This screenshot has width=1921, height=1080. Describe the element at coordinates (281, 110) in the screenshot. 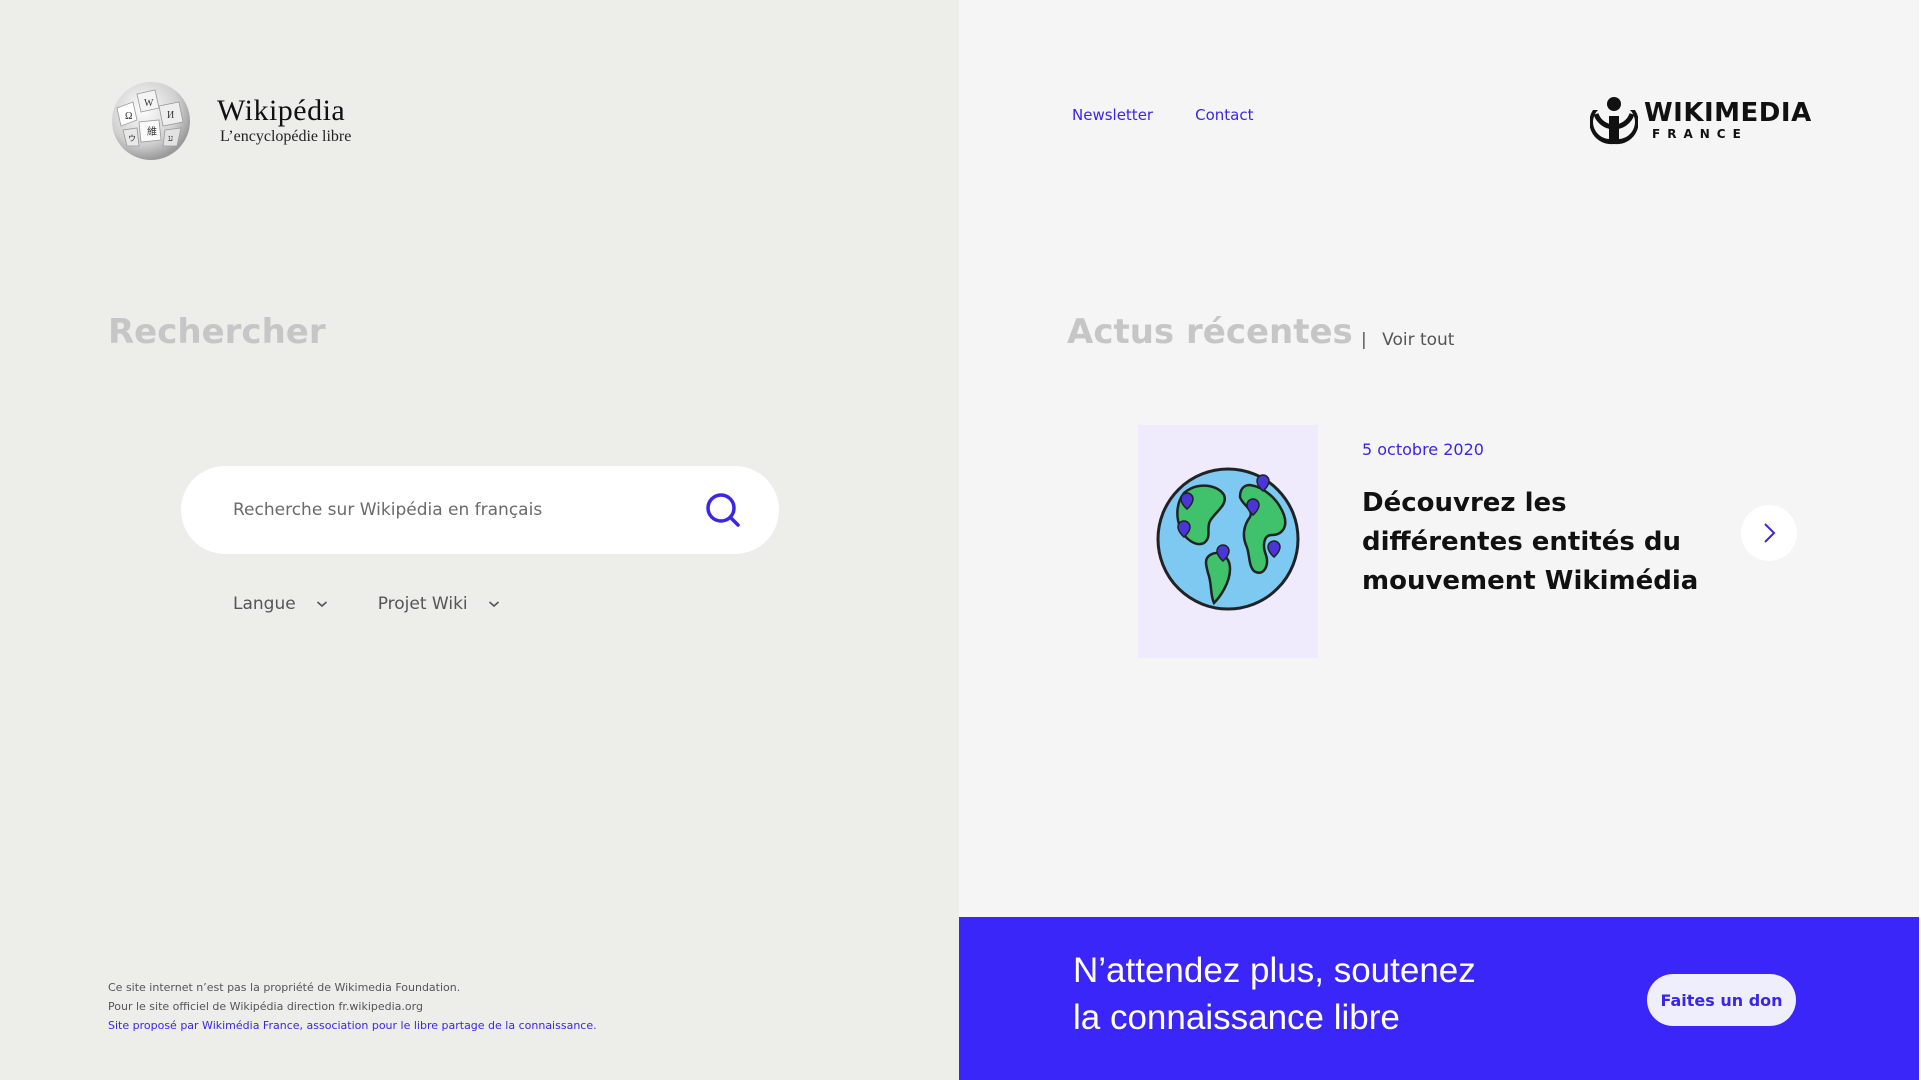

I see `wikipedia-logo-name: Wikipédia` at that location.